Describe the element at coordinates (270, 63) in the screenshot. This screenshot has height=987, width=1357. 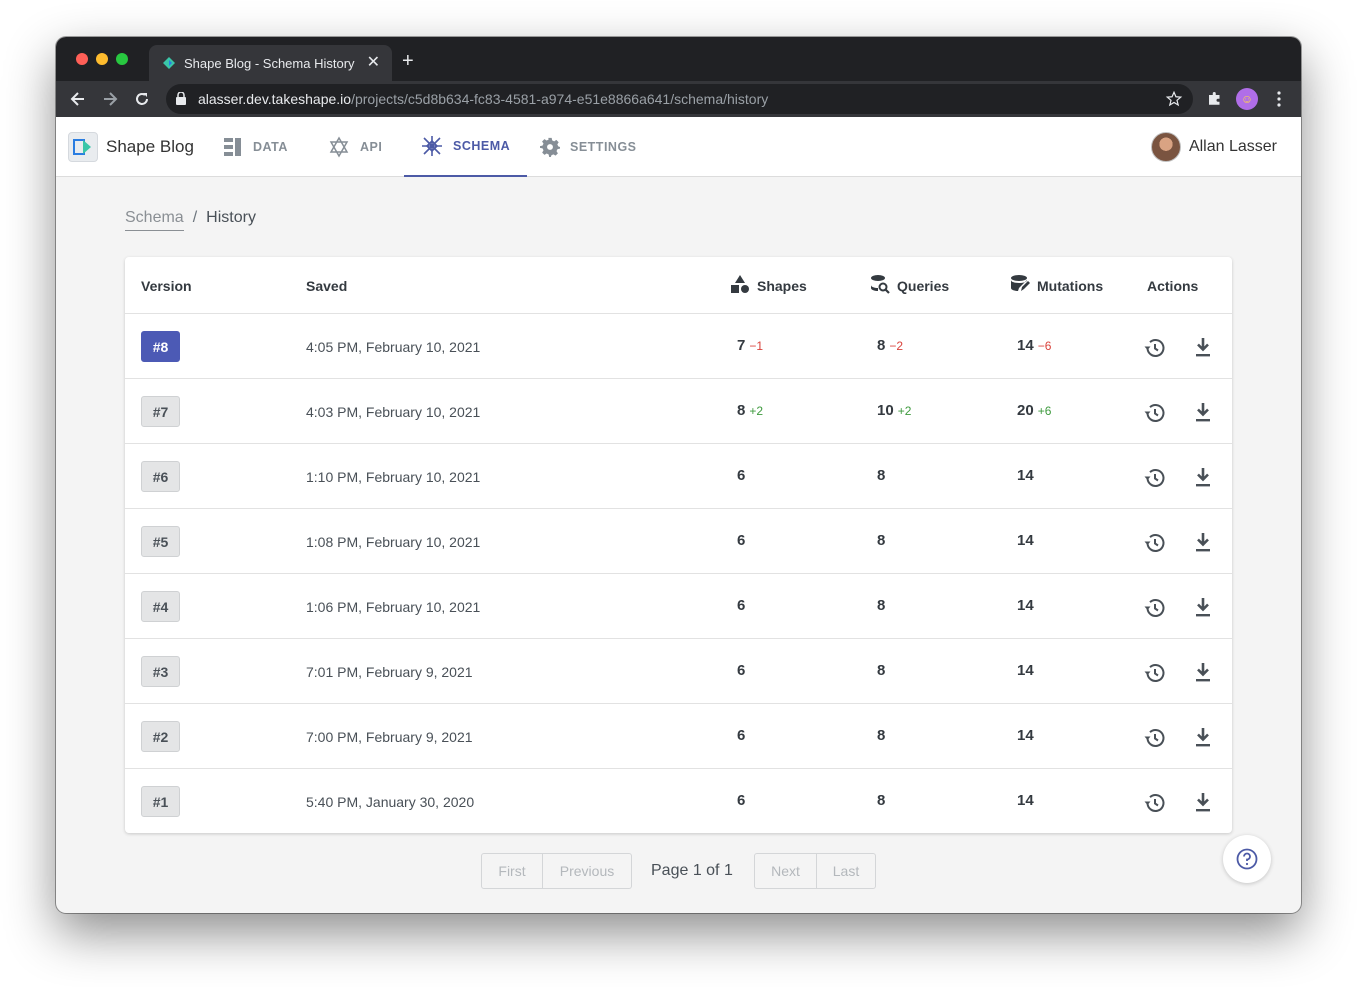
I see `browser-tab: Shape Blog - Schema History ✕` at that location.